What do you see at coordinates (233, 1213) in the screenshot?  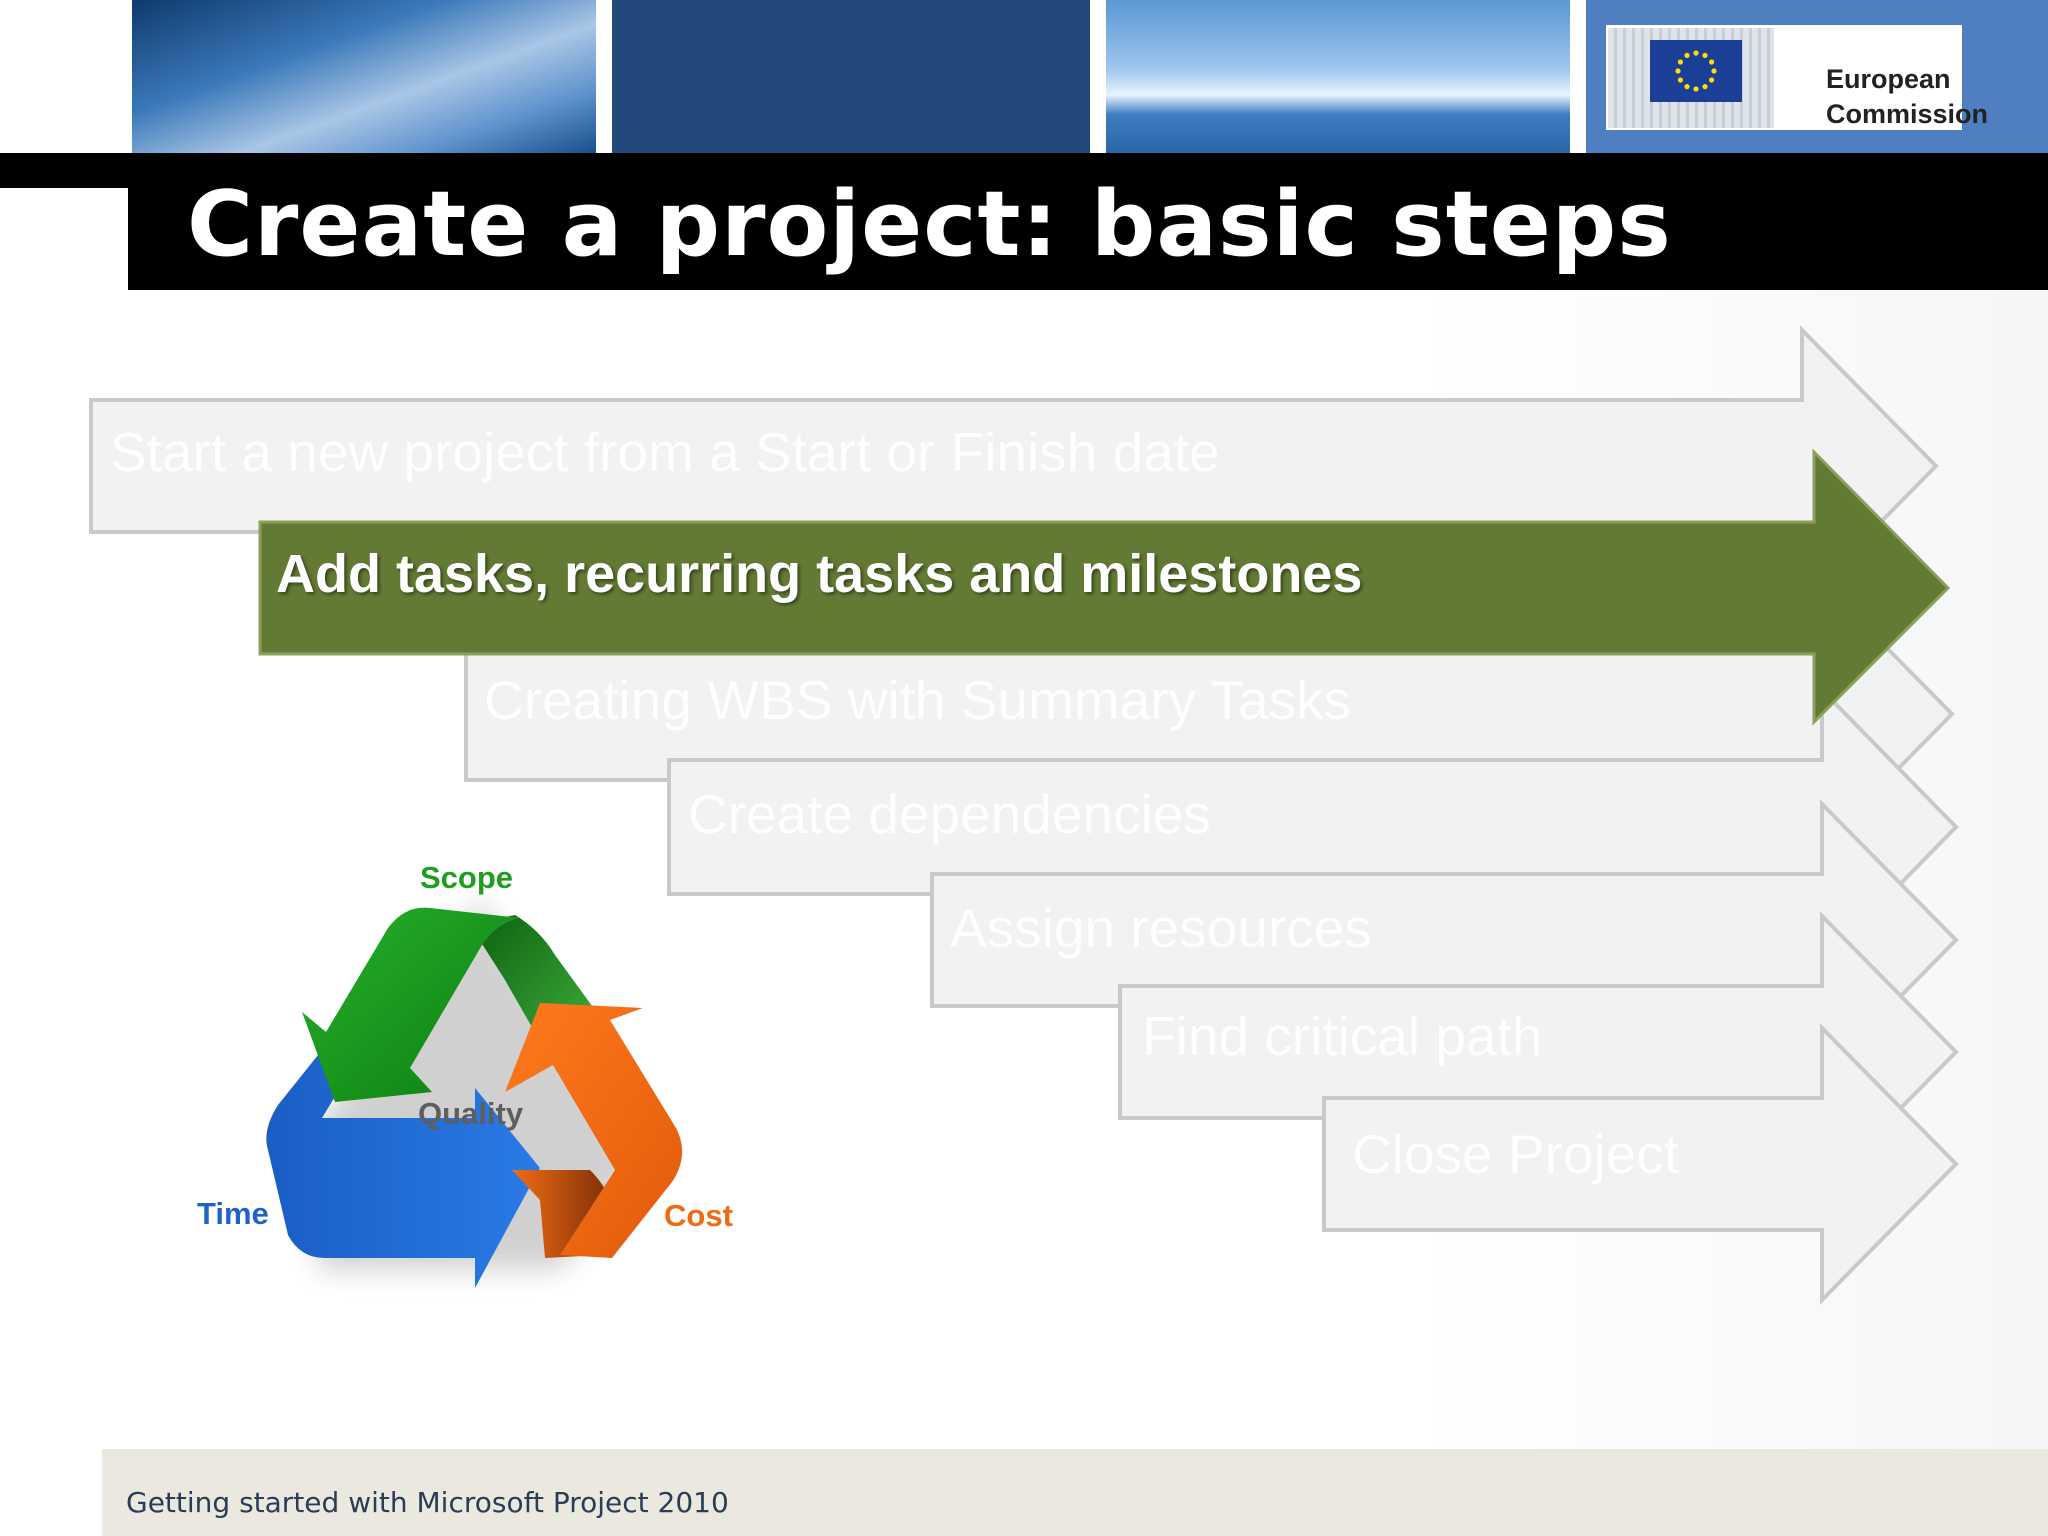 I see `time-label: Time` at bounding box center [233, 1213].